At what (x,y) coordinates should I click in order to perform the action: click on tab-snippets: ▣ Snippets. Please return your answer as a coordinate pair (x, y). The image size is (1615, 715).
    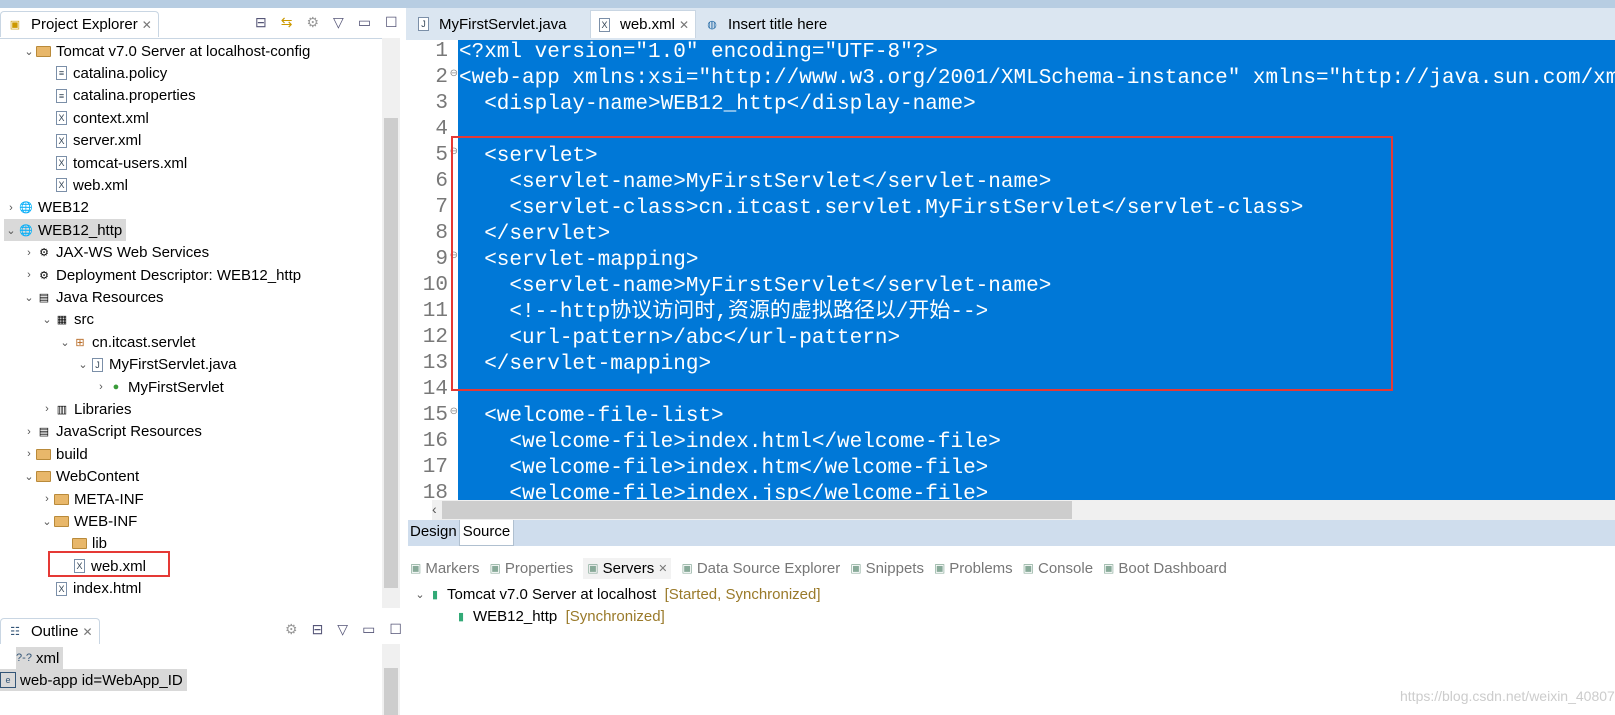
    Looking at the image, I should click on (887, 568).